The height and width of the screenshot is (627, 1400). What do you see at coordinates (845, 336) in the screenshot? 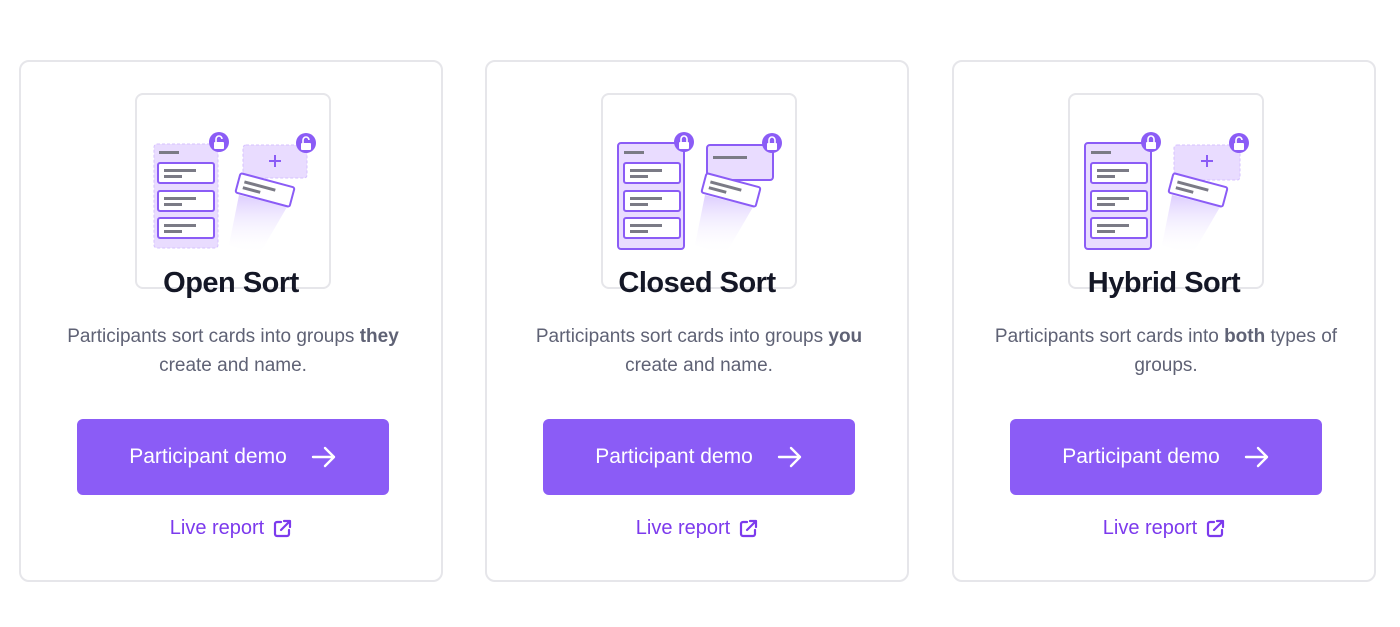
I see `description-emphasis: you` at bounding box center [845, 336].